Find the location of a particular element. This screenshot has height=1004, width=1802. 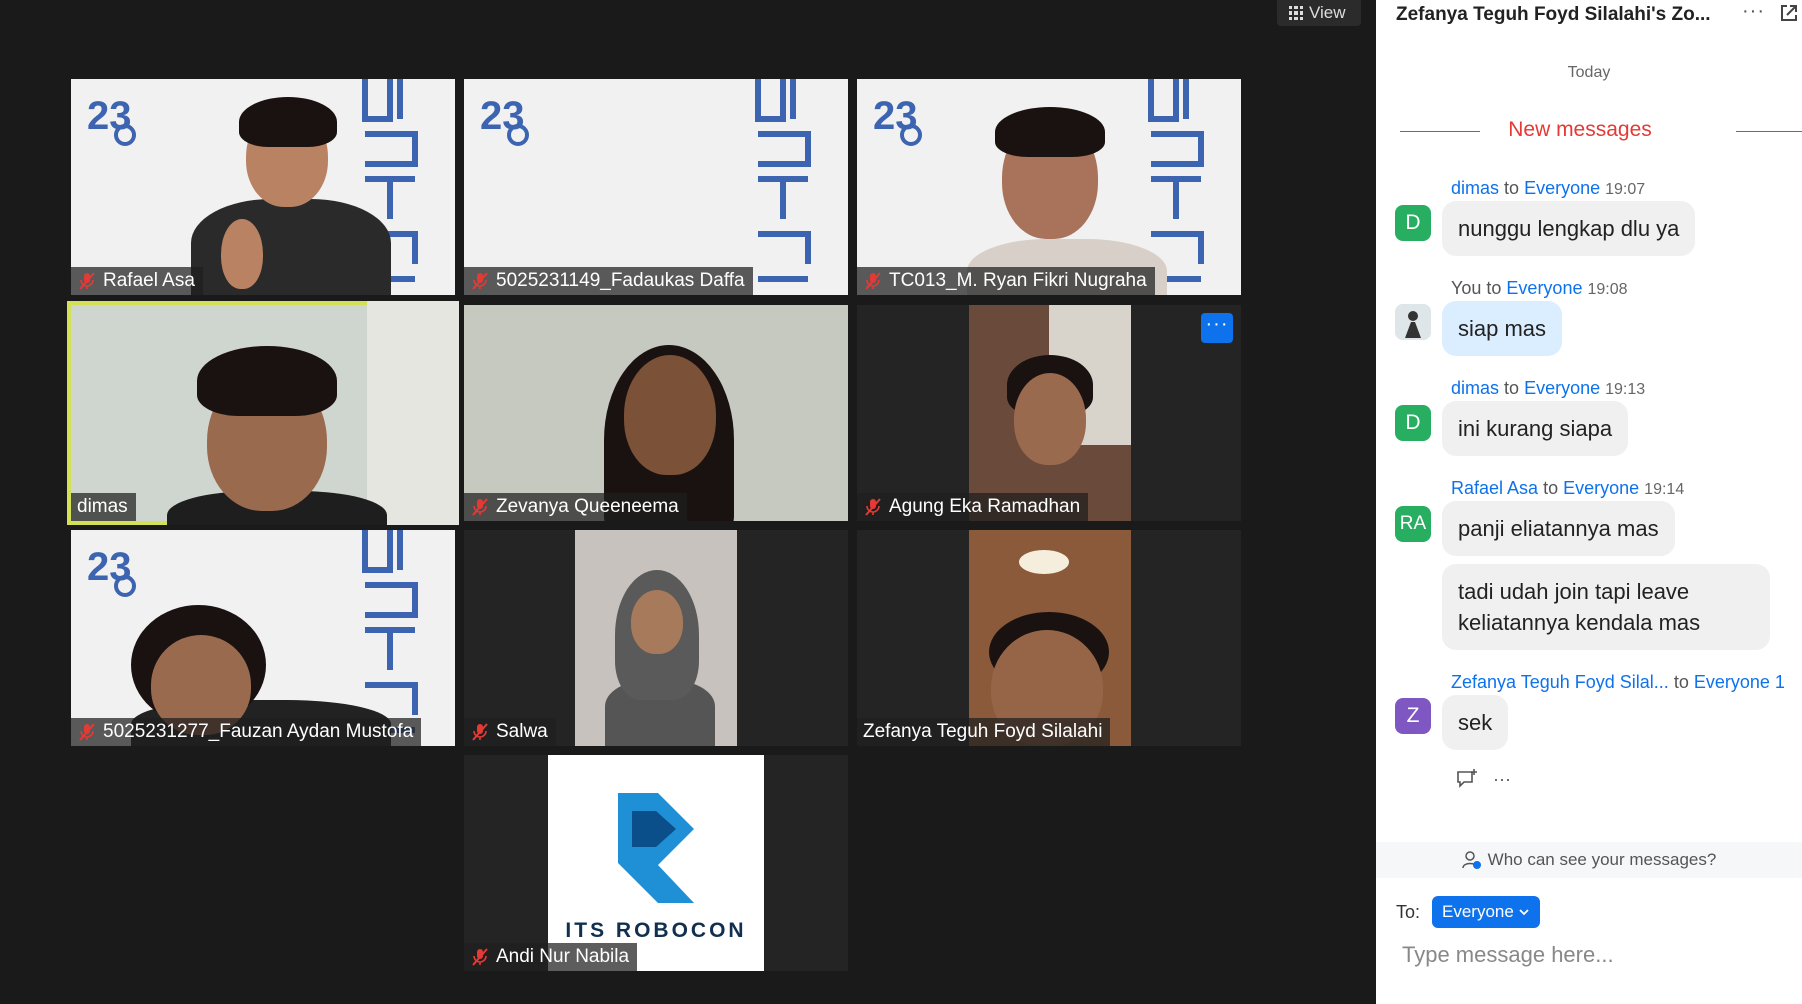

avatar: Z is located at coordinates (1413, 716).